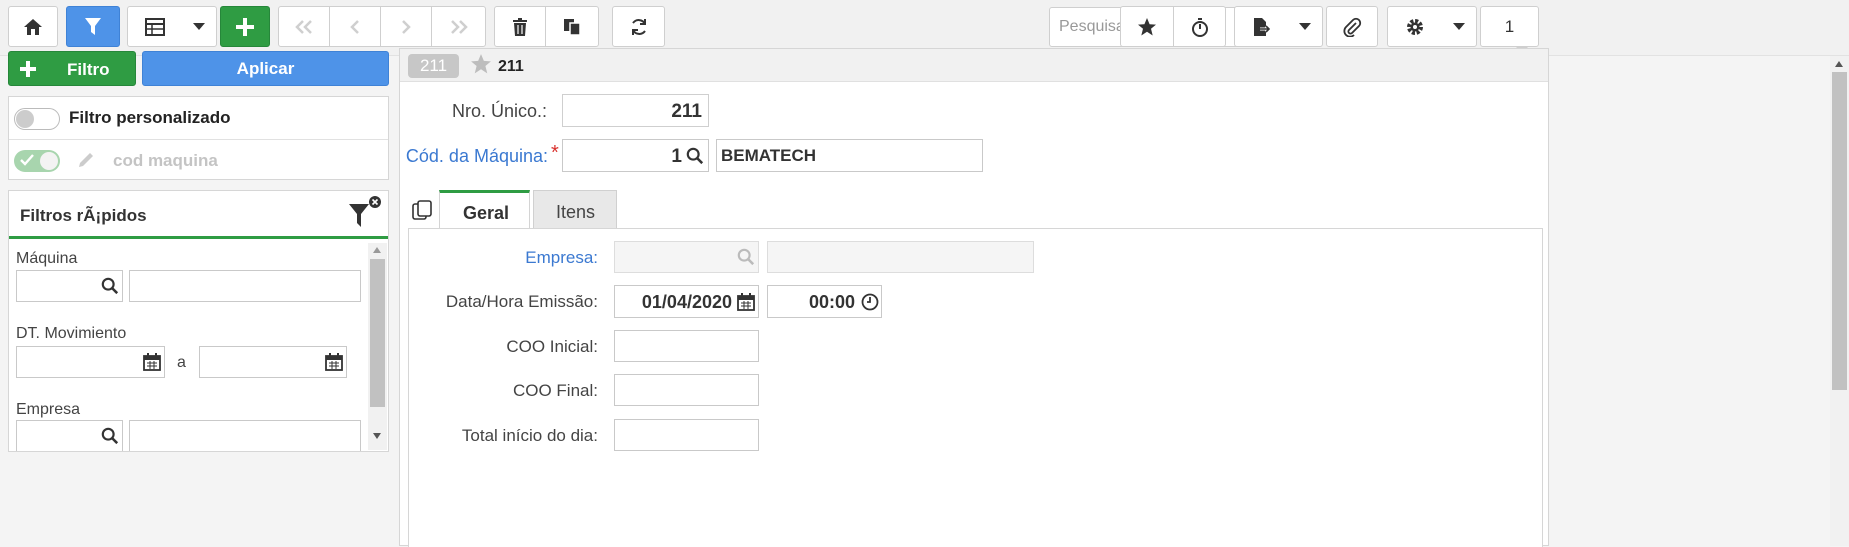  What do you see at coordinates (48, 409) in the screenshot?
I see `company-filter-label: Empresa` at bounding box center [48, 409].